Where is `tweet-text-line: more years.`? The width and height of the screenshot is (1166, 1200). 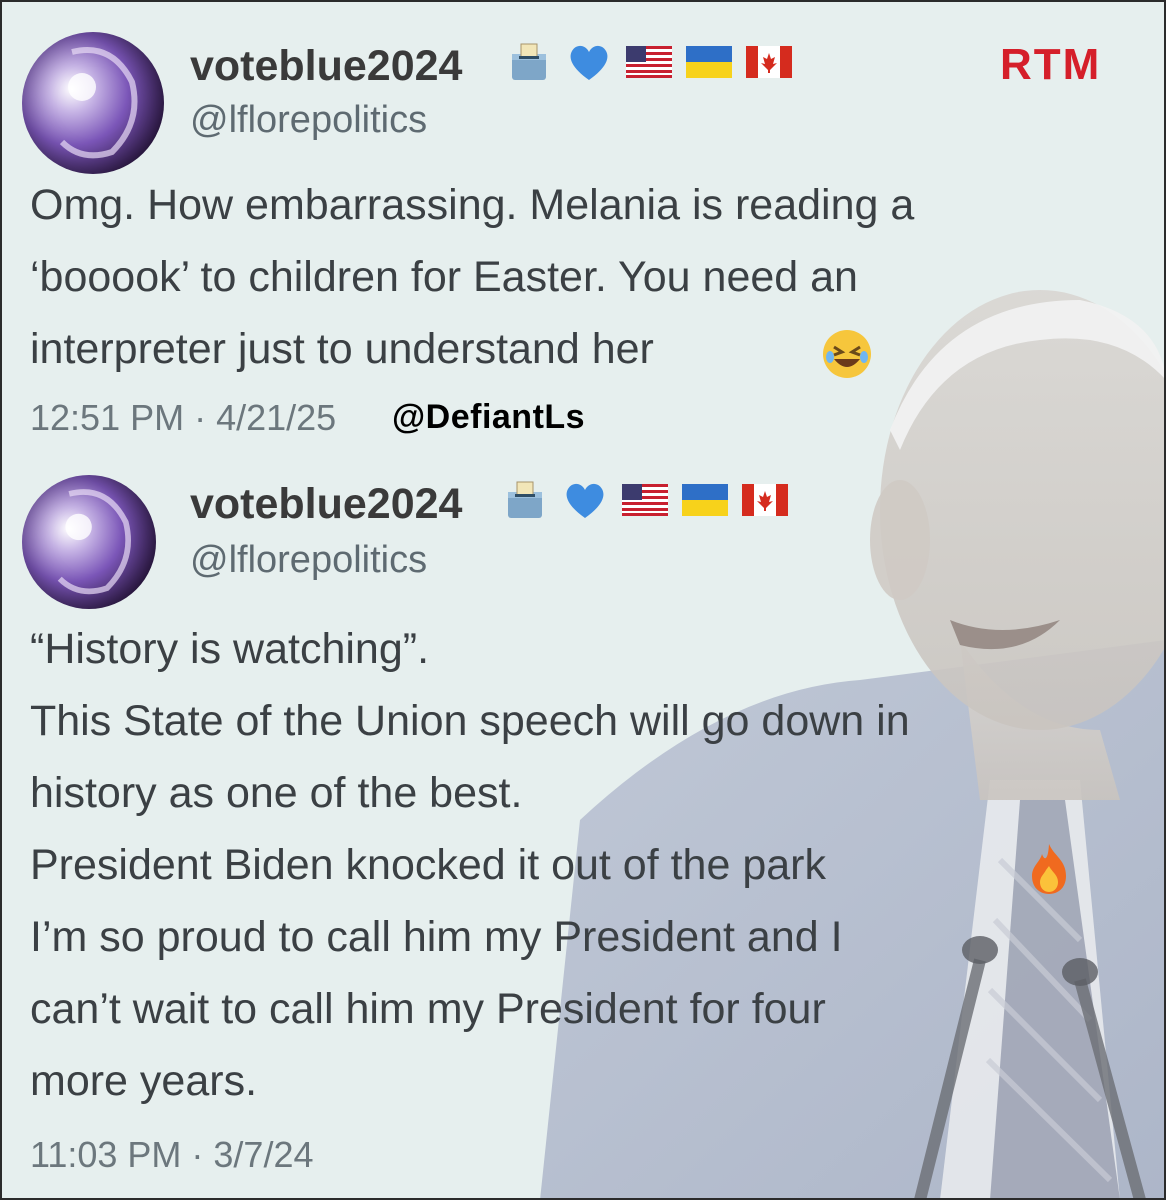 tweet-text-line: more years. is located at coordinates (144, 1081).